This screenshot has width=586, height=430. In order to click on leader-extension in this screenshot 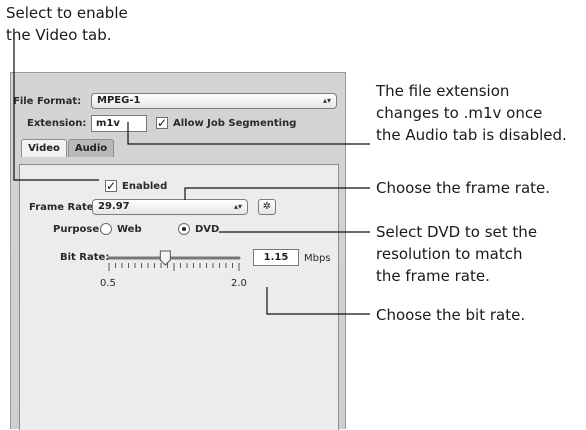, I will do `click(248, 133)`.